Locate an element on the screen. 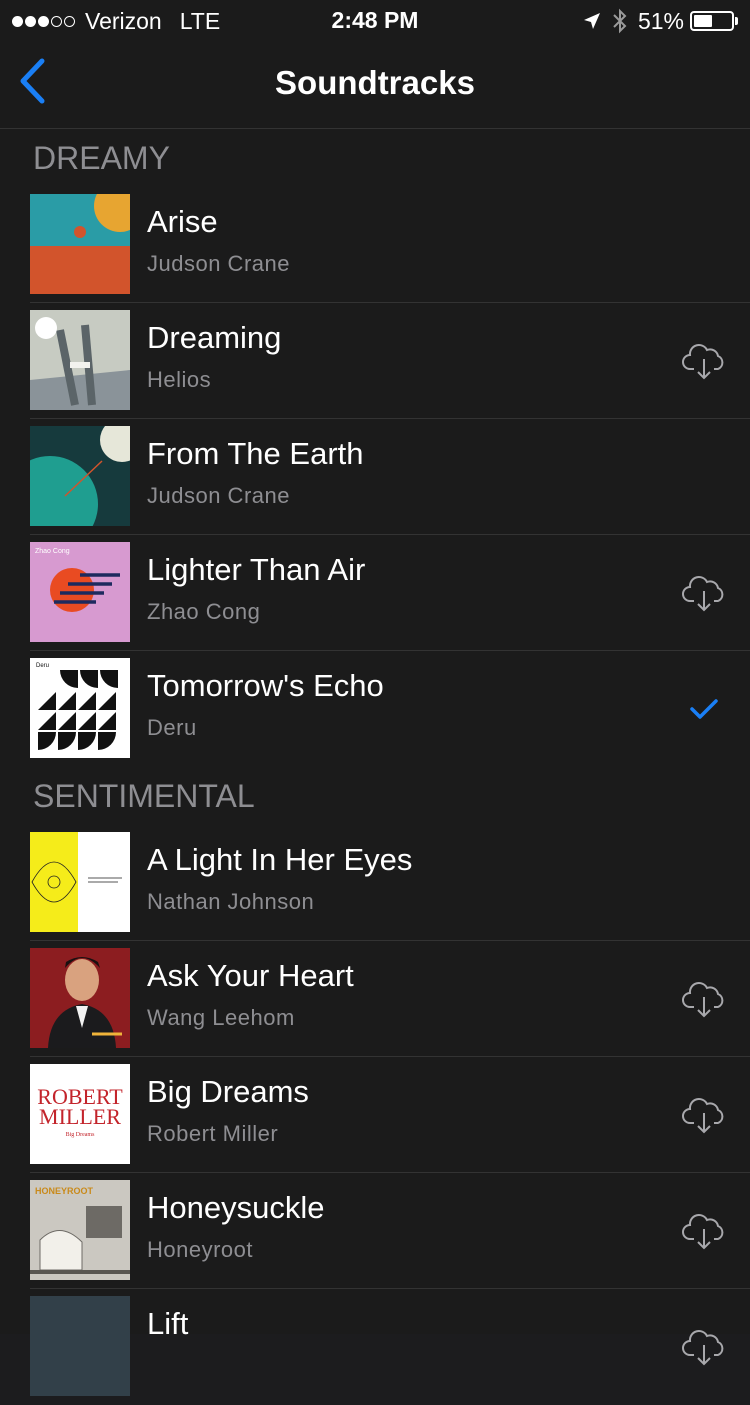 The image size is (750, 1405). selected-indicator is located at coordinates (704, 711).